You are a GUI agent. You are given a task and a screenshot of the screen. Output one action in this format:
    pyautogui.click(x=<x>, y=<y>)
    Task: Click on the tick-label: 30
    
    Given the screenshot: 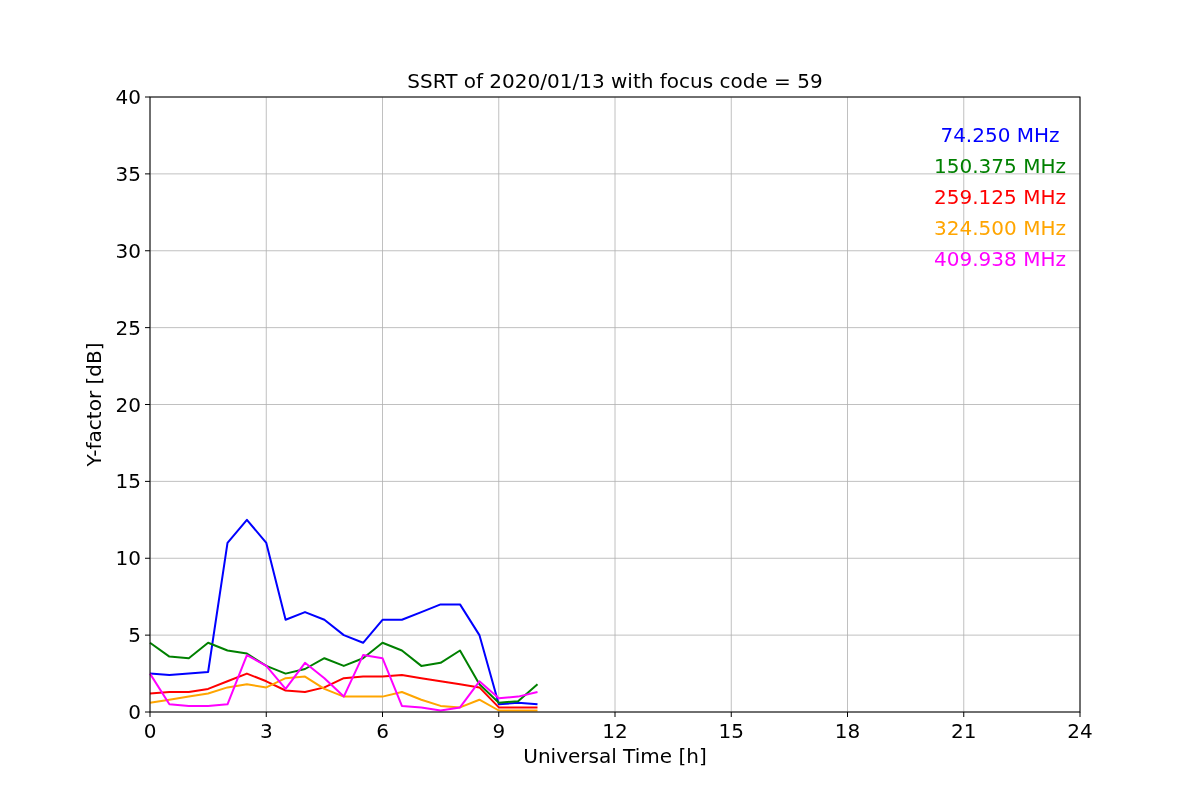 What is the action you would take?
    pyautogui.click(x=128, y=250)
    